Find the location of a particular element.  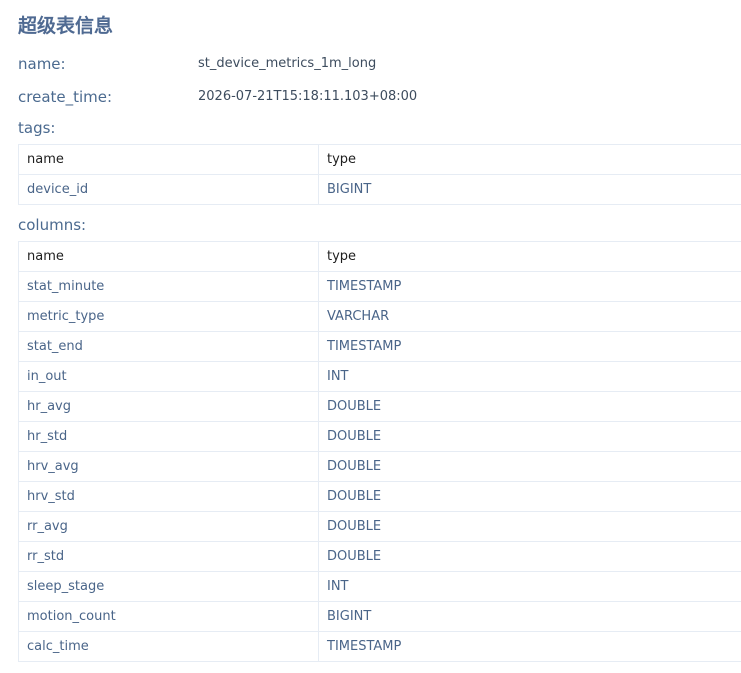

cell-name: calc_time is located at coordinates (168, 646).